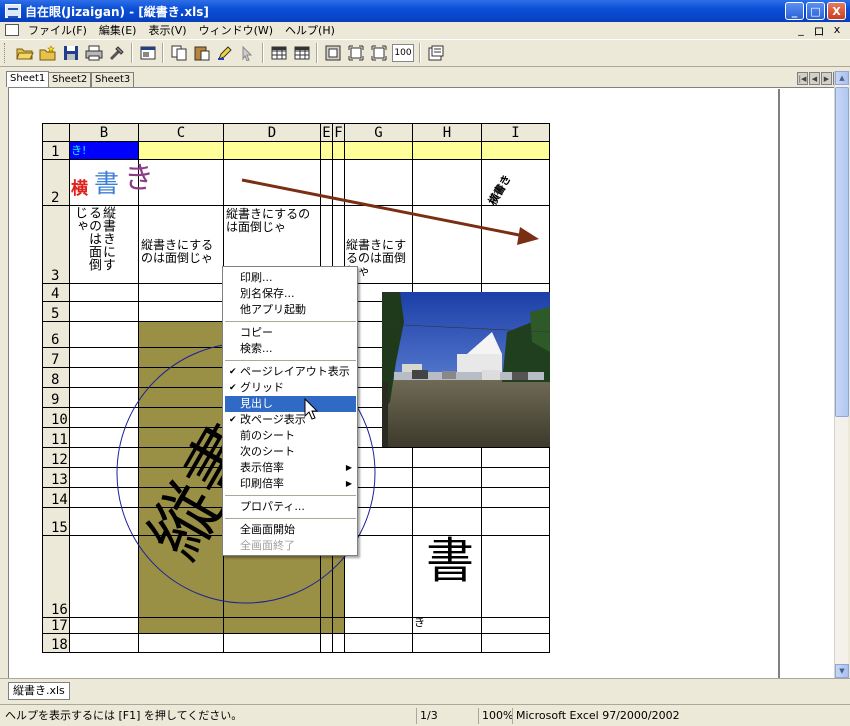  What do you see at coordinates (262, 387) in the screenshot?
I see `menu-item-label: グリッド` at bounding box center [262, 387].